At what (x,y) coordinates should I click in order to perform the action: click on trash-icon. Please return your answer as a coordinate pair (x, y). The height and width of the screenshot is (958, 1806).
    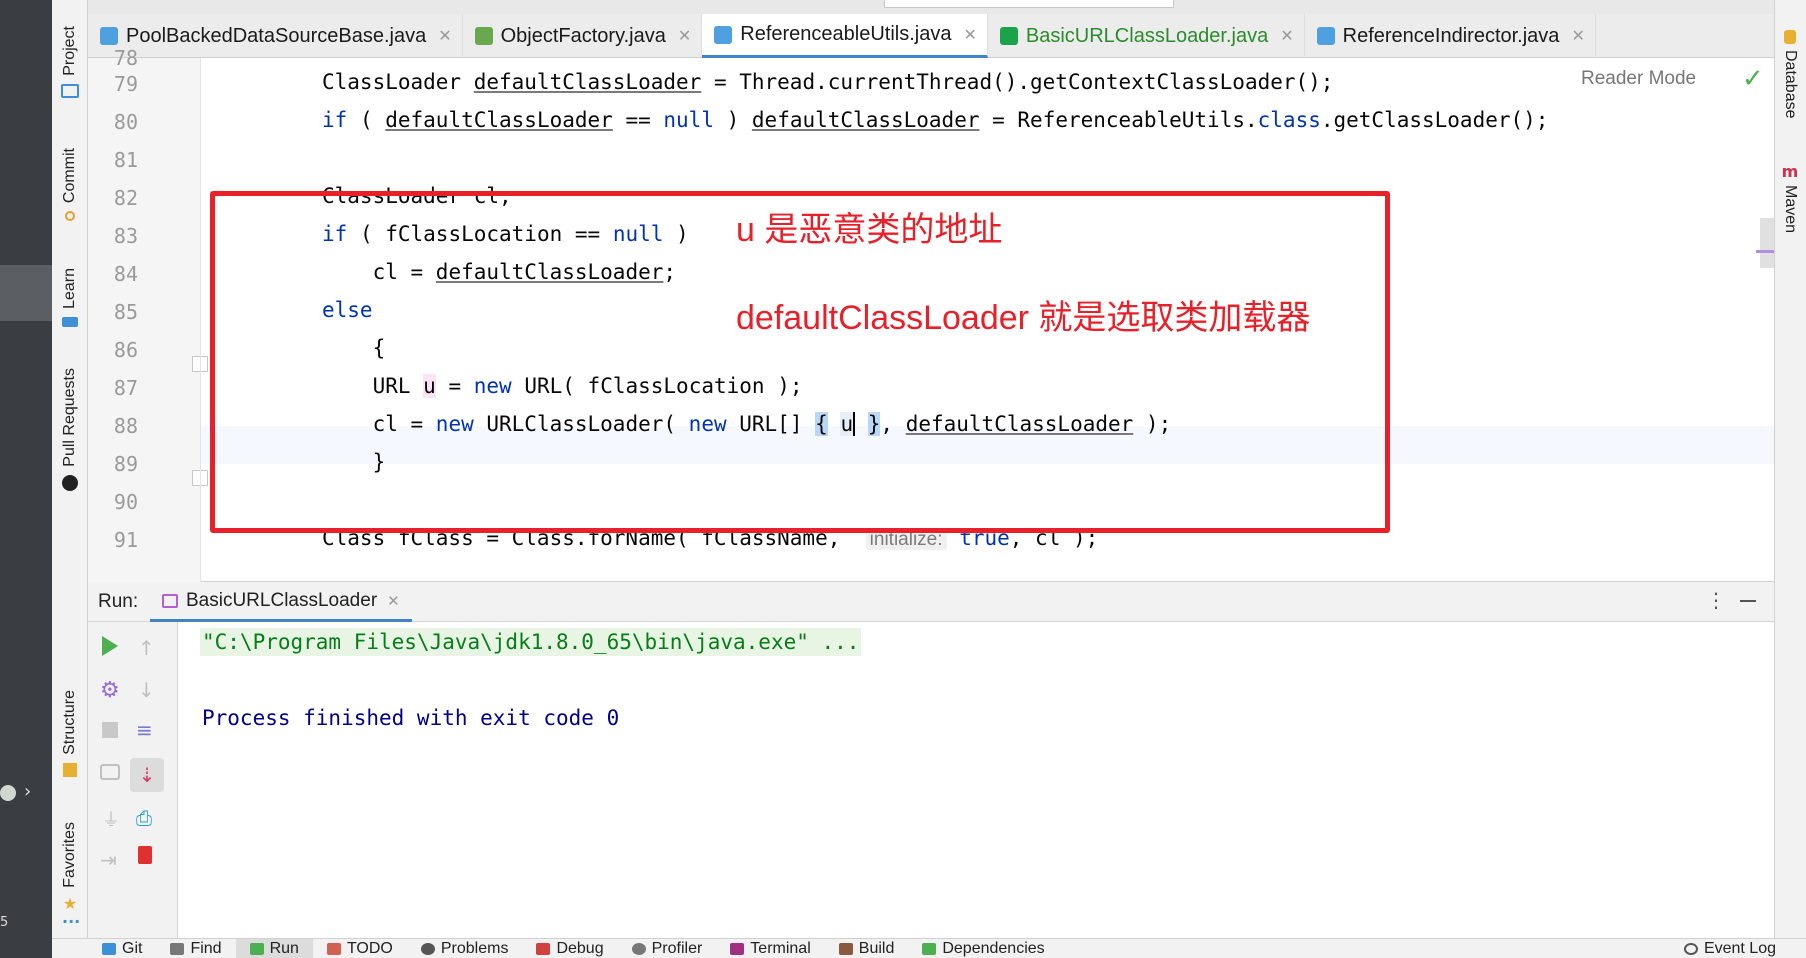
    Looking at the image, I should click on (145, 855).